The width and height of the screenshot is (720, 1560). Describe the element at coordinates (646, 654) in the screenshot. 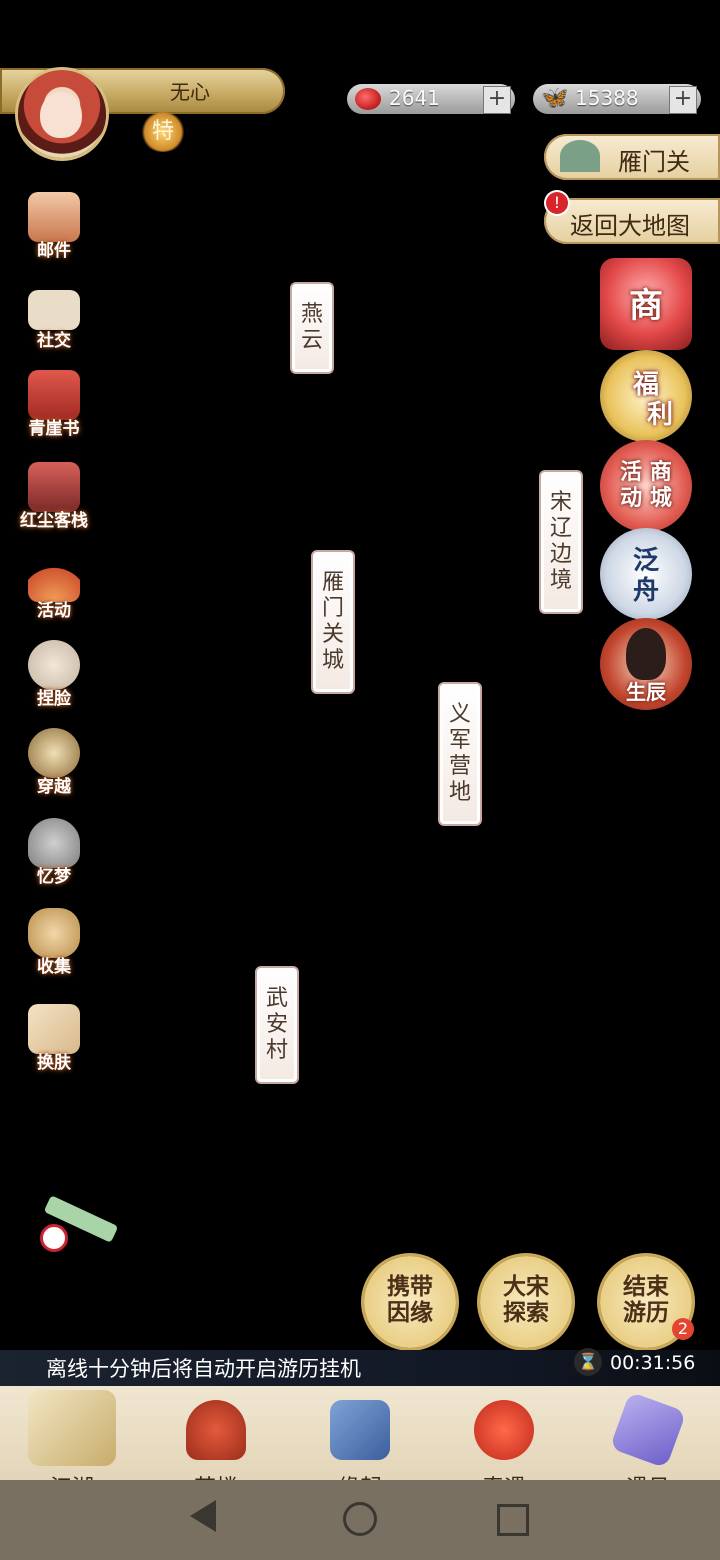

I see `character-portrait-icon` at that location.